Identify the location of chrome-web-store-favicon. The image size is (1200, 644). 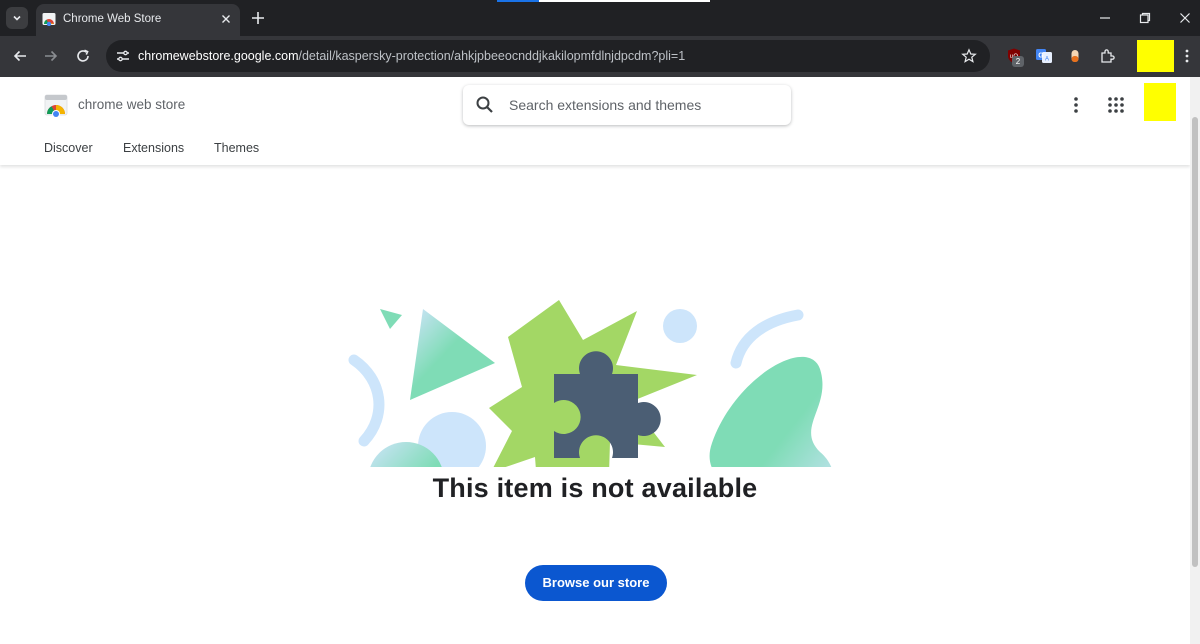
(49, 19).